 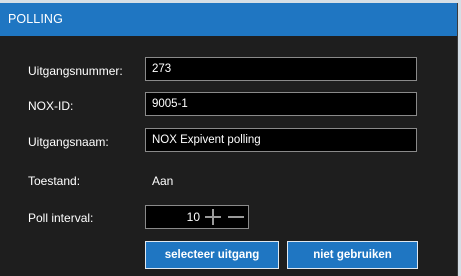 I want to click on state-label: Toestand:, so click(x=54, y=181).